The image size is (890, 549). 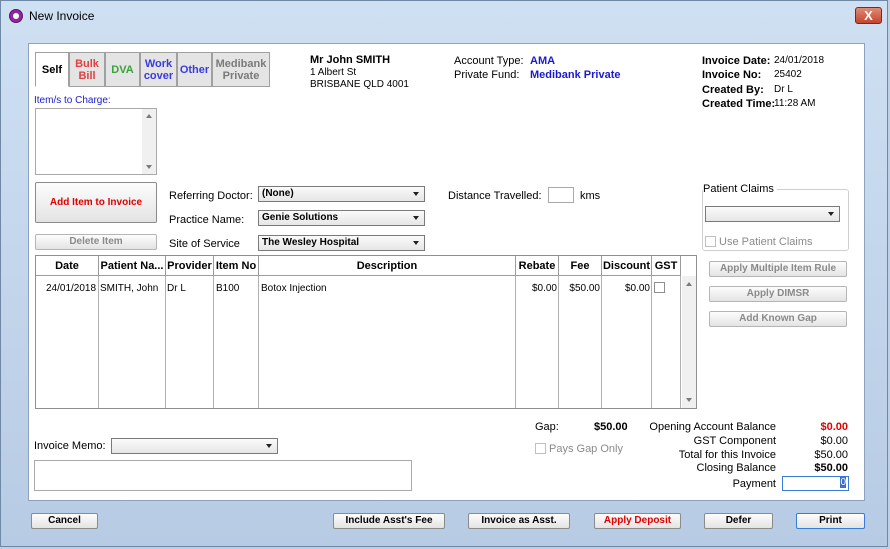 I want to click on cell-rebate: $0.00, so click(x=544, y=288).